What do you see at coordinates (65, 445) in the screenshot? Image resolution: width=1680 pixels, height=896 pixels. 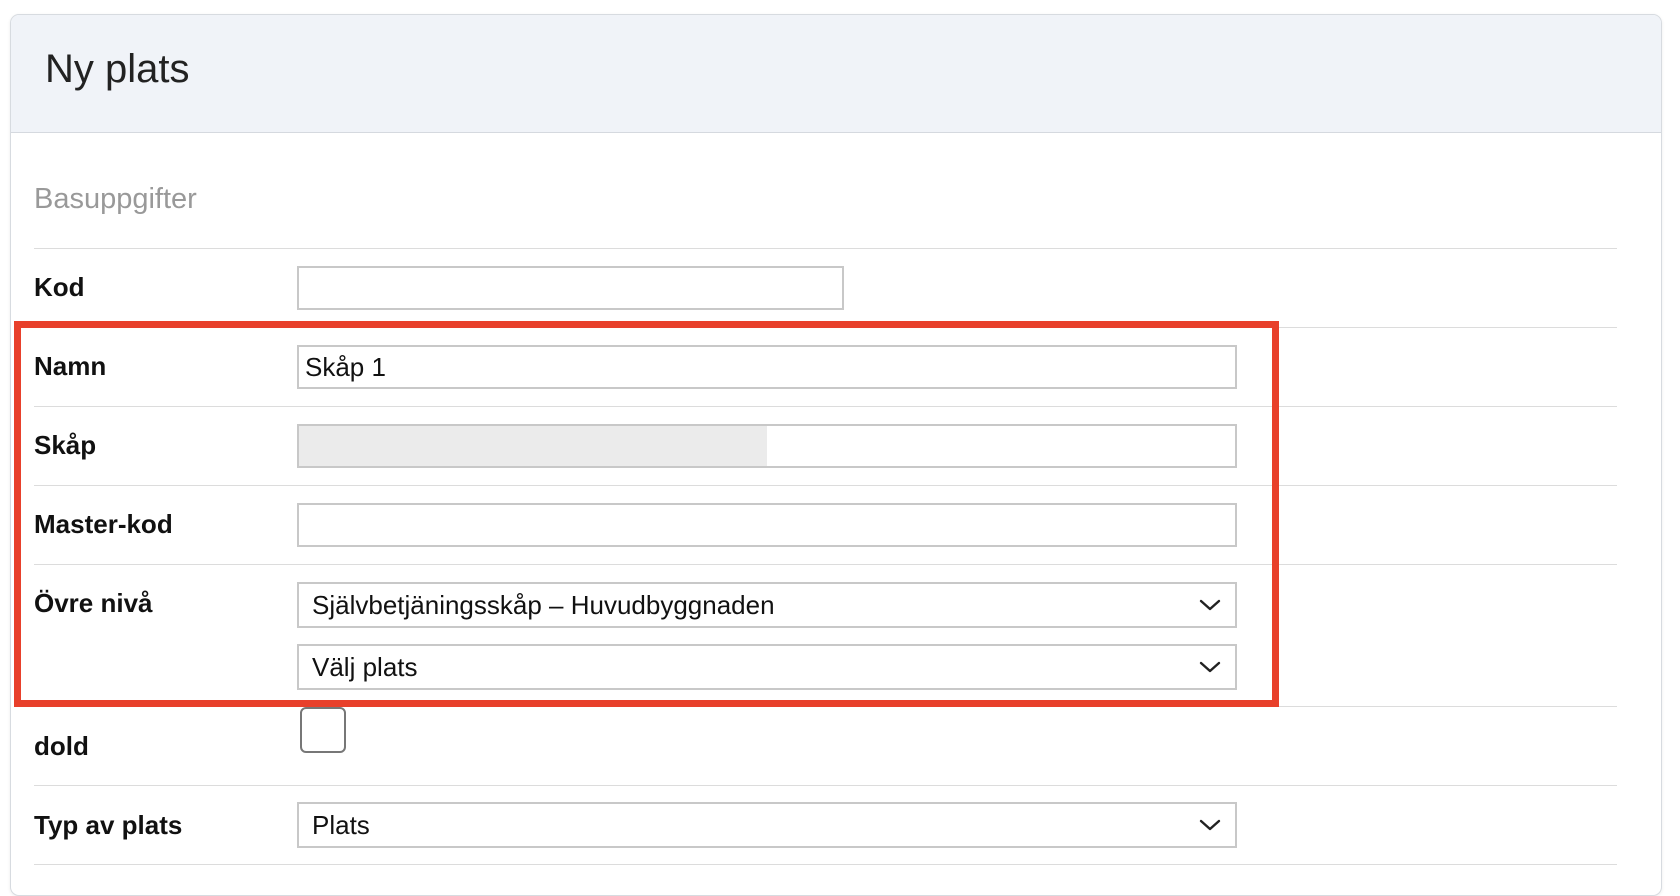 I see `skap-label: Skåp` at bounding box center [65, 445].